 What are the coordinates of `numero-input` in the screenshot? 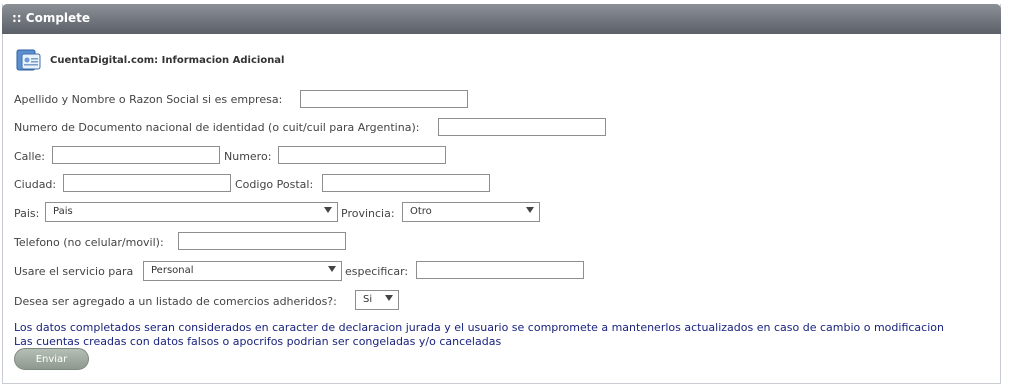 It's located at (362, 155).